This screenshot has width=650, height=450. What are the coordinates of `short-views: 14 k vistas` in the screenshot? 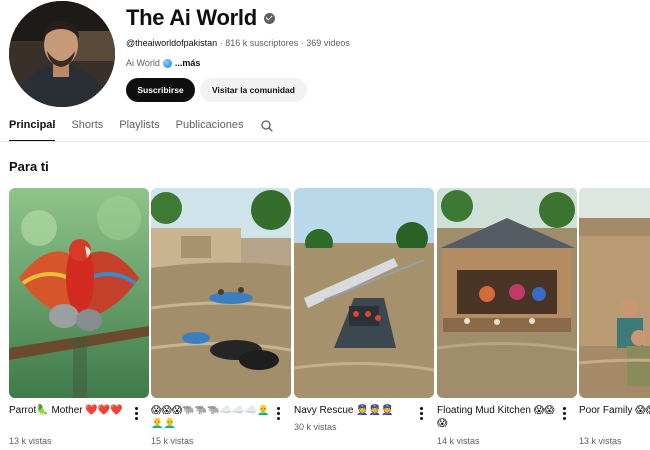 It's located at (458, 441).